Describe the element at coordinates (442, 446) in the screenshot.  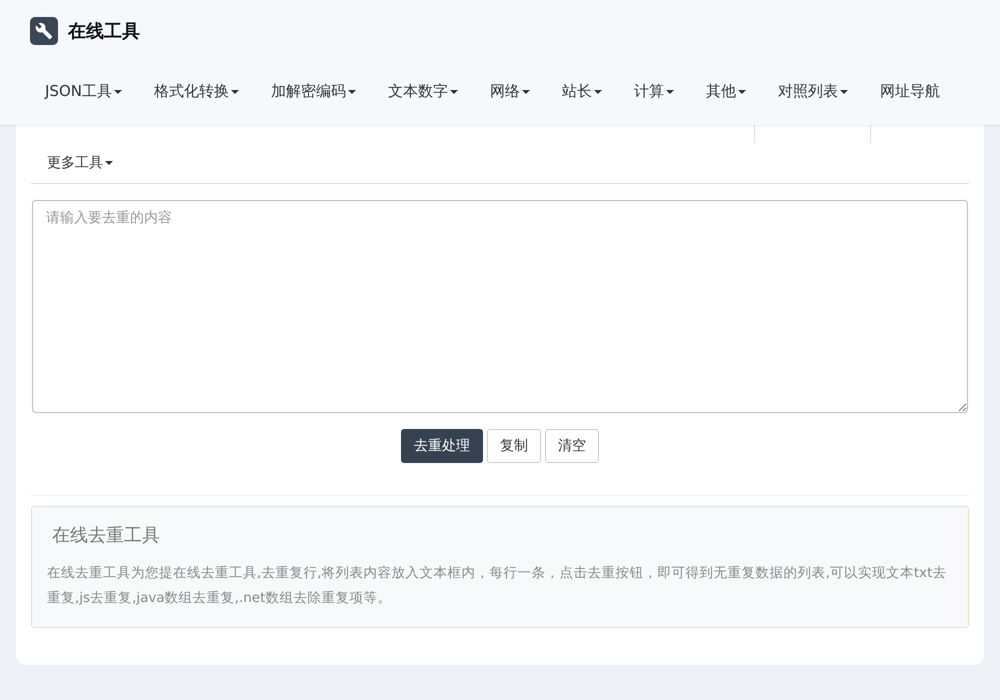
I see `dedupe-button: 去重处理` at that location.